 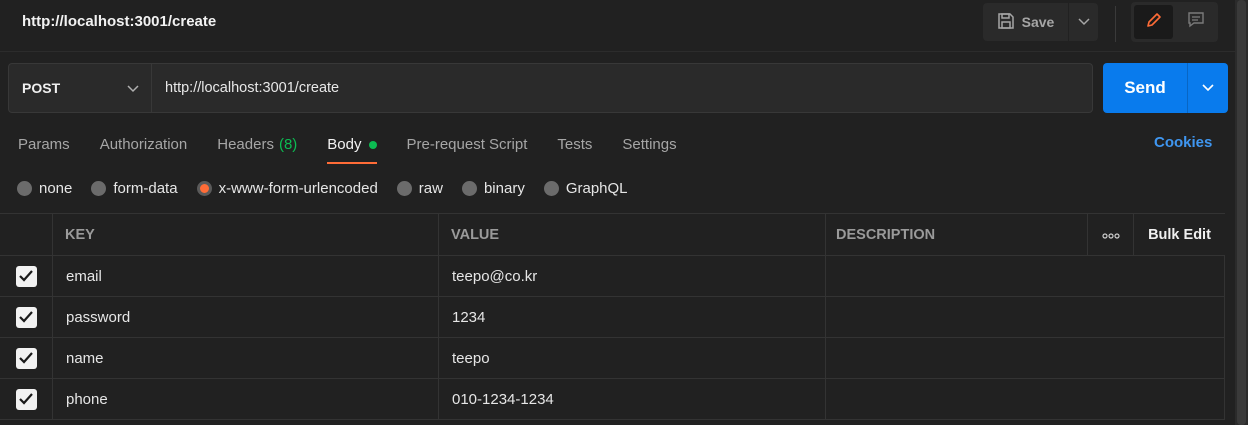 What do you see at coordinates (632, 358) in the screenshot?
I see `row-value: teepo` at bounding box center [632, 358].